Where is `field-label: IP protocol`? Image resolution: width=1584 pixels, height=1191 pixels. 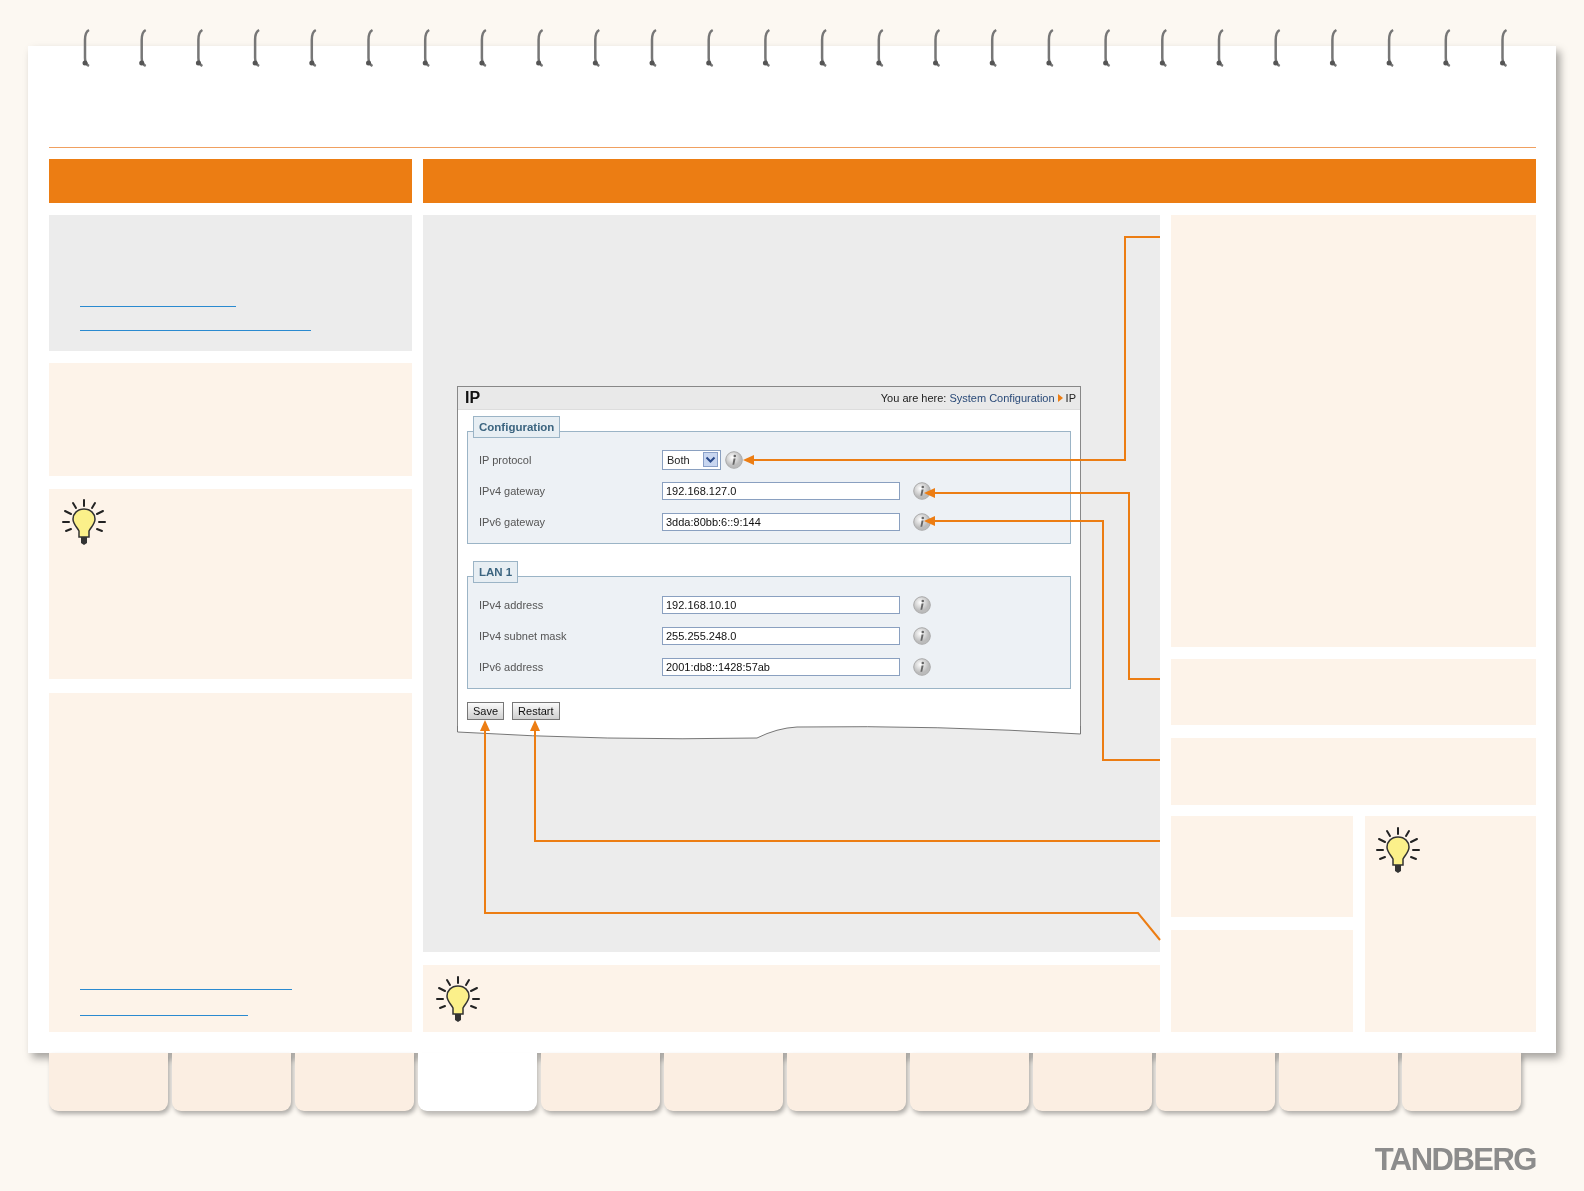 field-label: IP protocol is located at coordinates (506, 459).